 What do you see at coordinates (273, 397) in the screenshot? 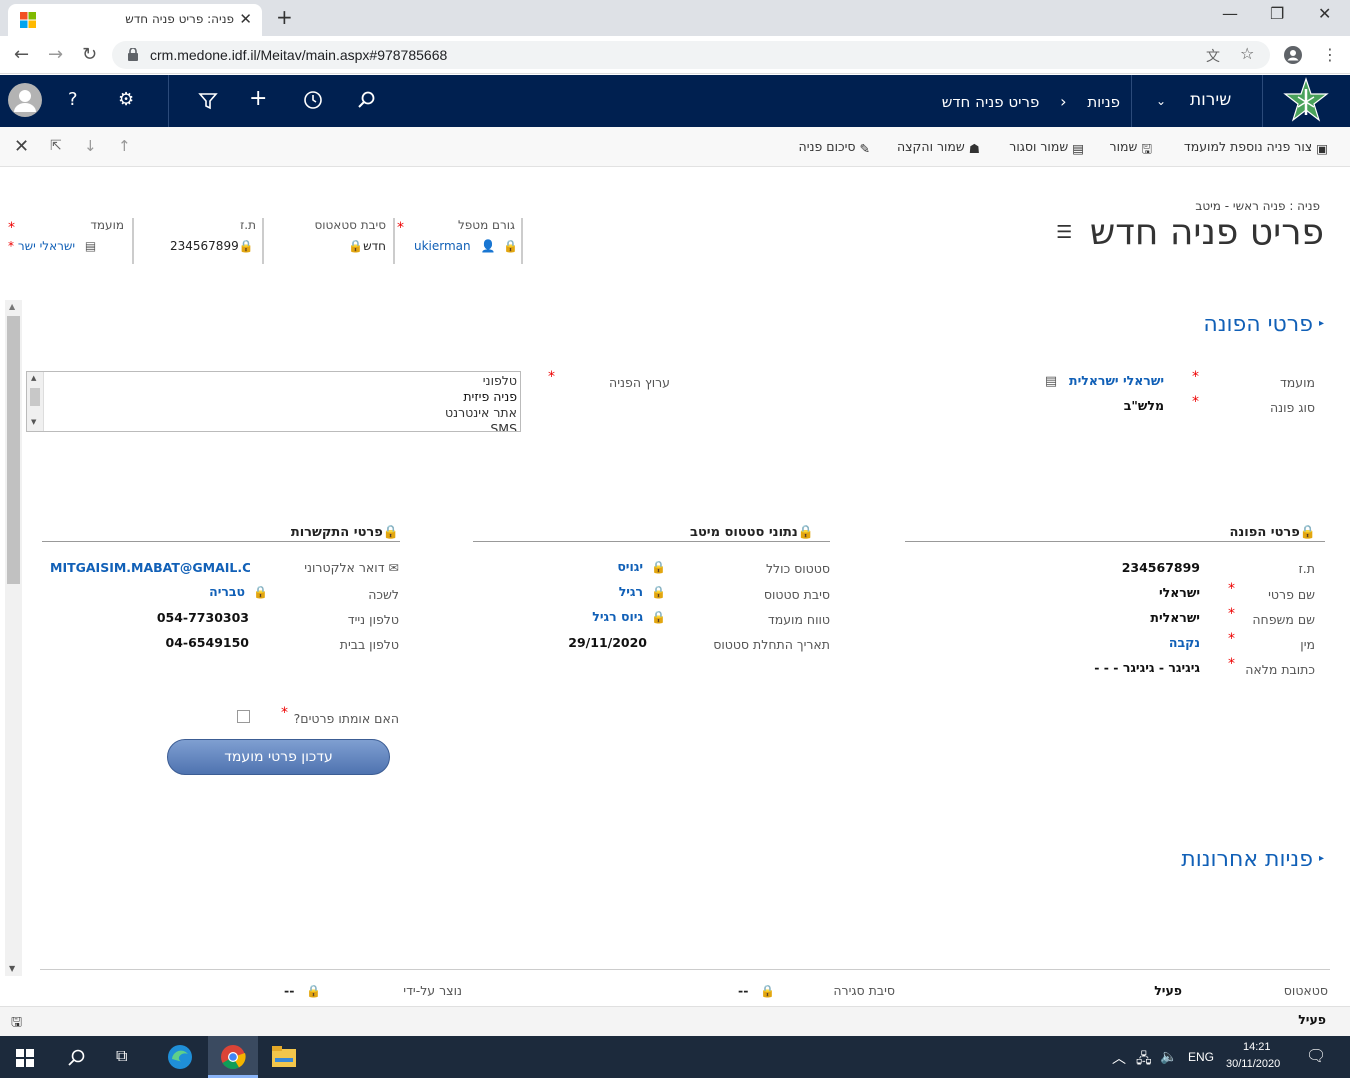
I see `channel-option: פניה פיזית` at bounding box center [273, 397].